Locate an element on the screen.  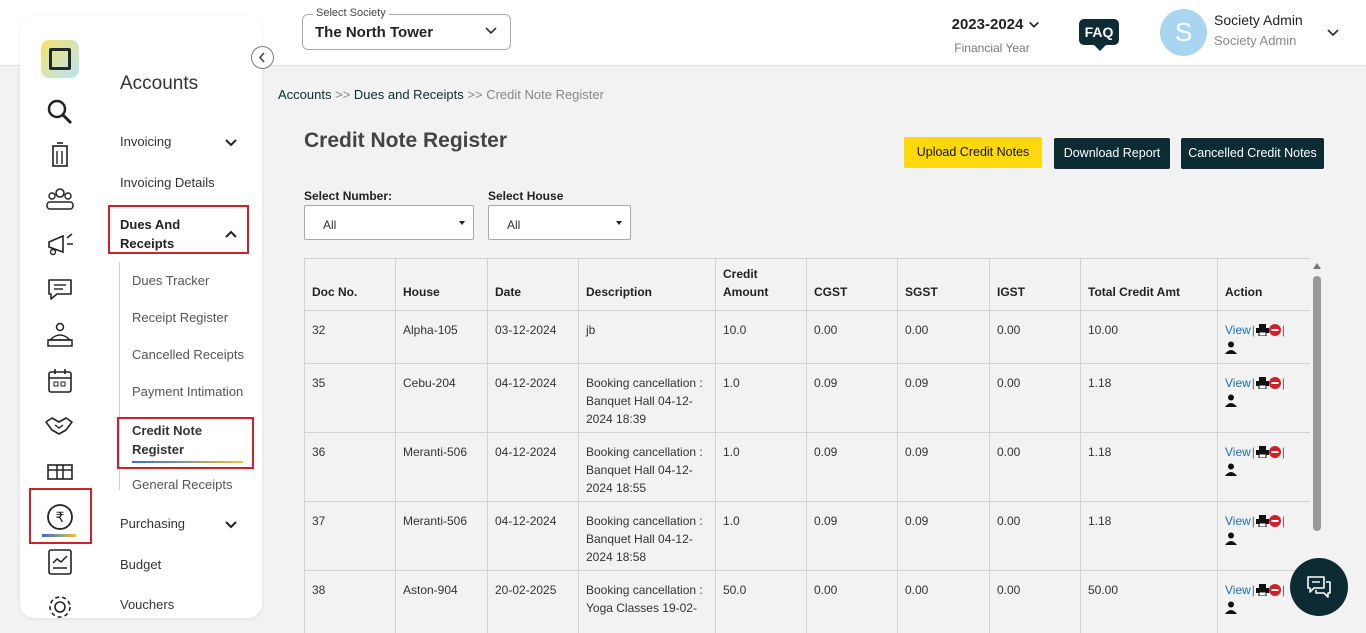
cgst-cell: 0.09 is located at coordinates (852, 536).